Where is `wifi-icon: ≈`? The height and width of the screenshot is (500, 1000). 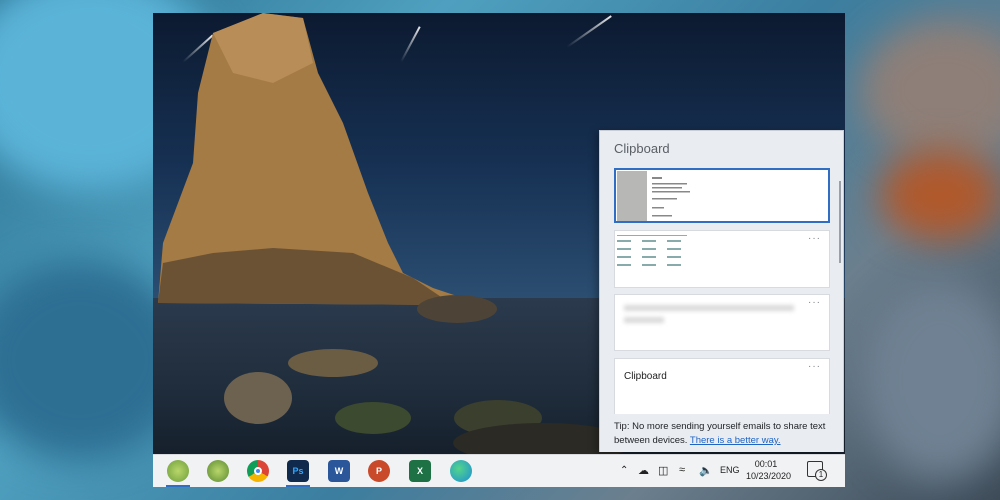
wifi-icon: ≈ is located at coordinates (682, 470).